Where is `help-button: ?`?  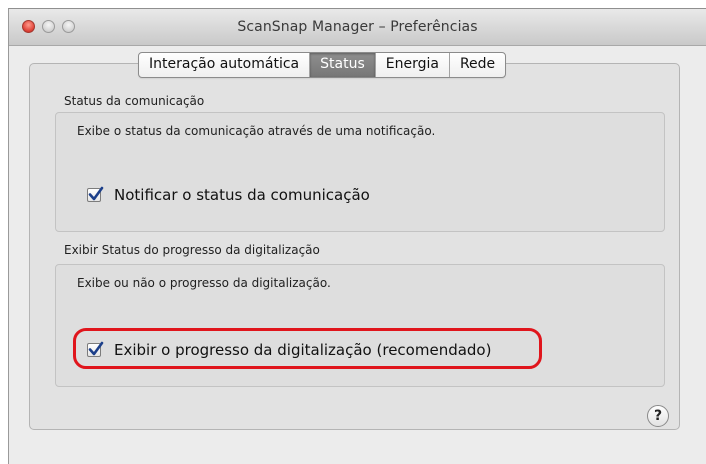
help-button: ? is located at coordinates (658, 416).